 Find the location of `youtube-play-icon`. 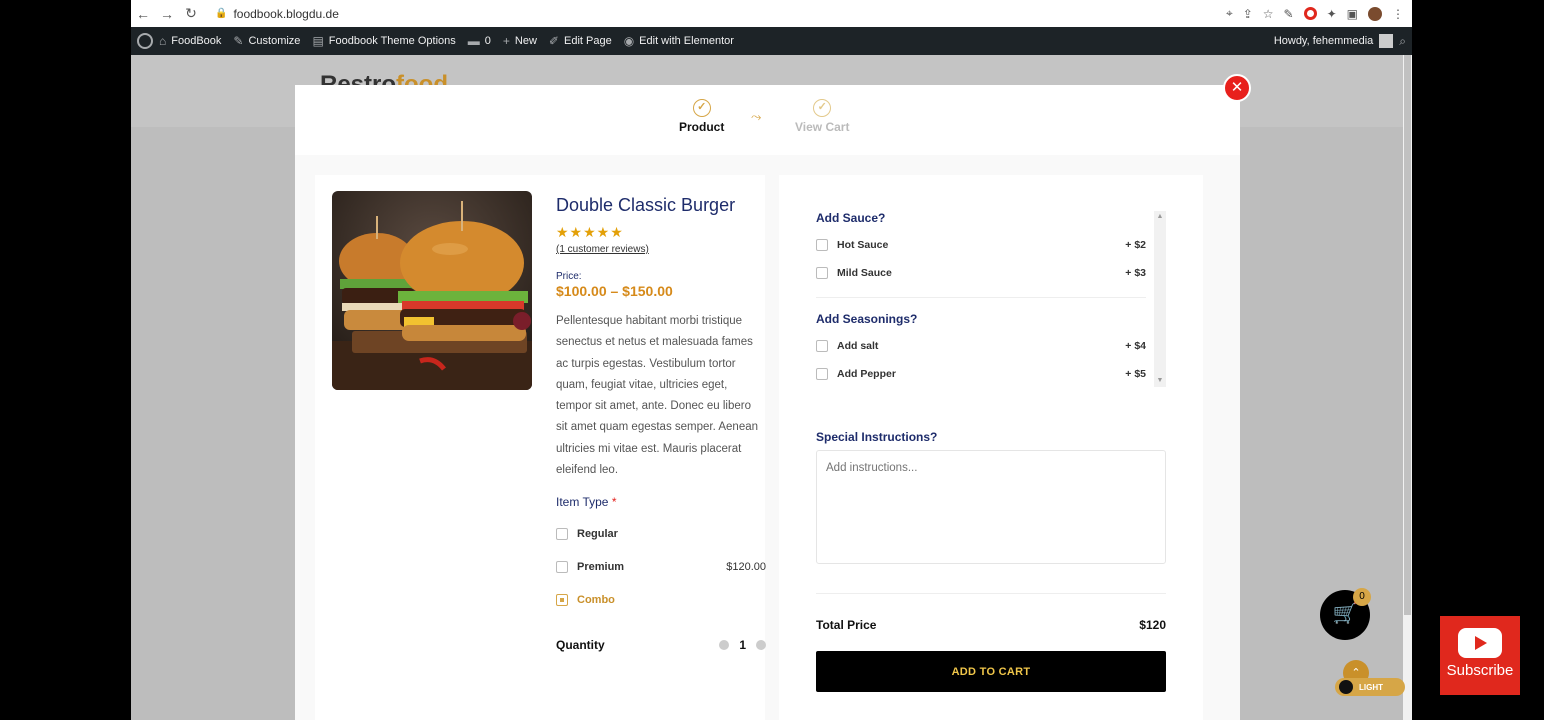

youtube-play-icon is located at coordinates (1480, 643).